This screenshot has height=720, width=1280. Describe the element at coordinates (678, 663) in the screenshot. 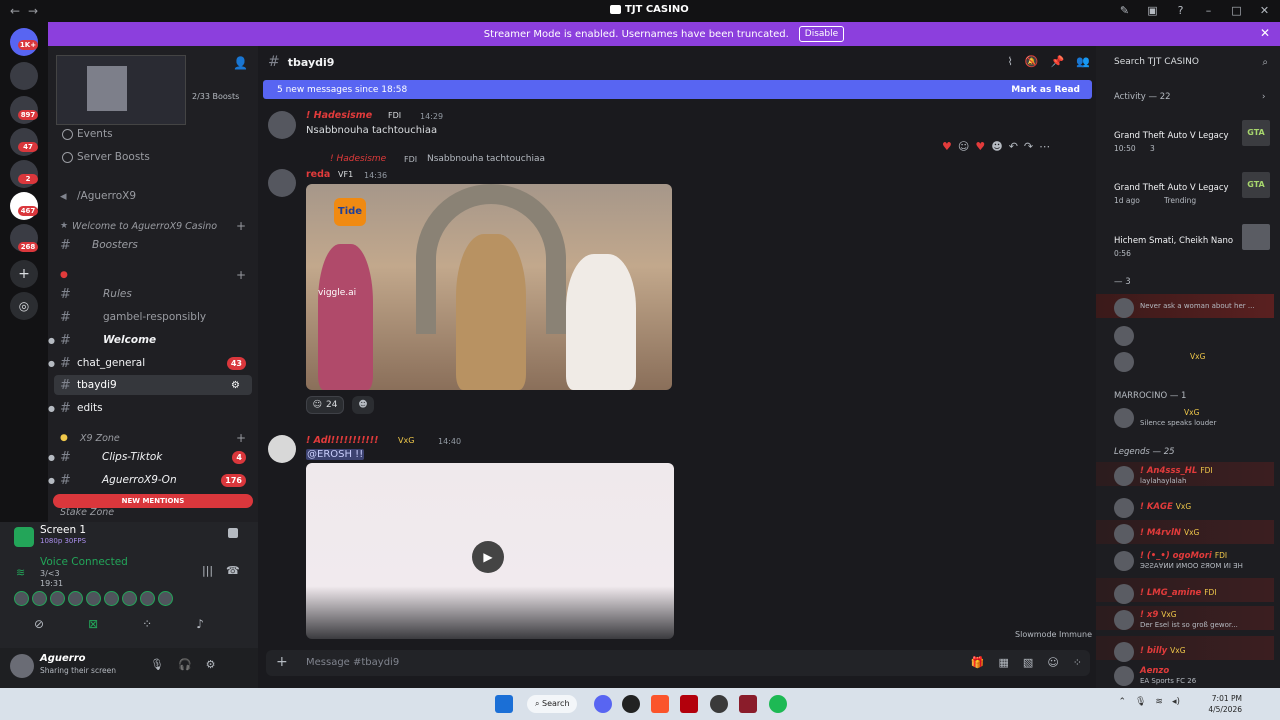

I see `message-composer: + Message #tbaydi9 🎁 ▦ ▧ ☺ ⁘` at that location.